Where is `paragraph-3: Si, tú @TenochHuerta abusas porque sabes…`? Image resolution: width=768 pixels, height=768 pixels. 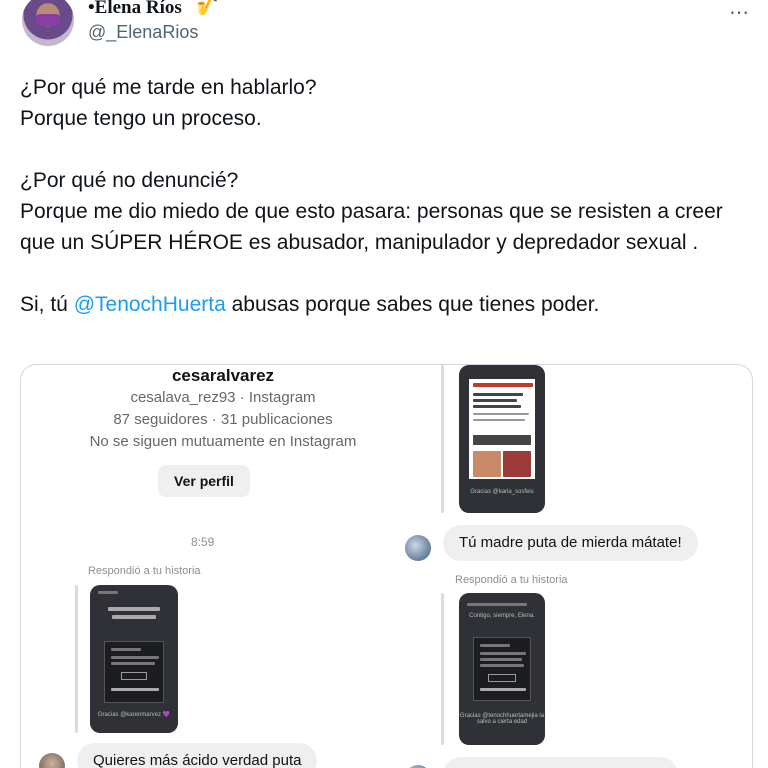 paragraph-3: Si, tú @TenochHuerta abusas porque sabes… is located at coordinates (385, 304).